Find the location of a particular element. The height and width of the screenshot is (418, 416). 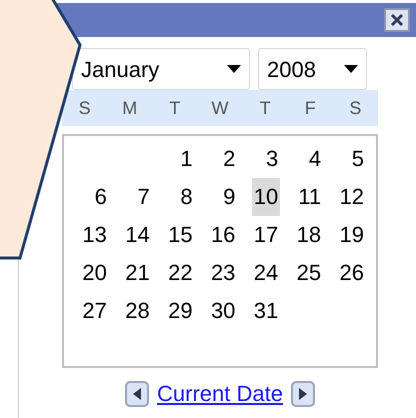

day-cell: 31 is located at coordinates (266, 311).